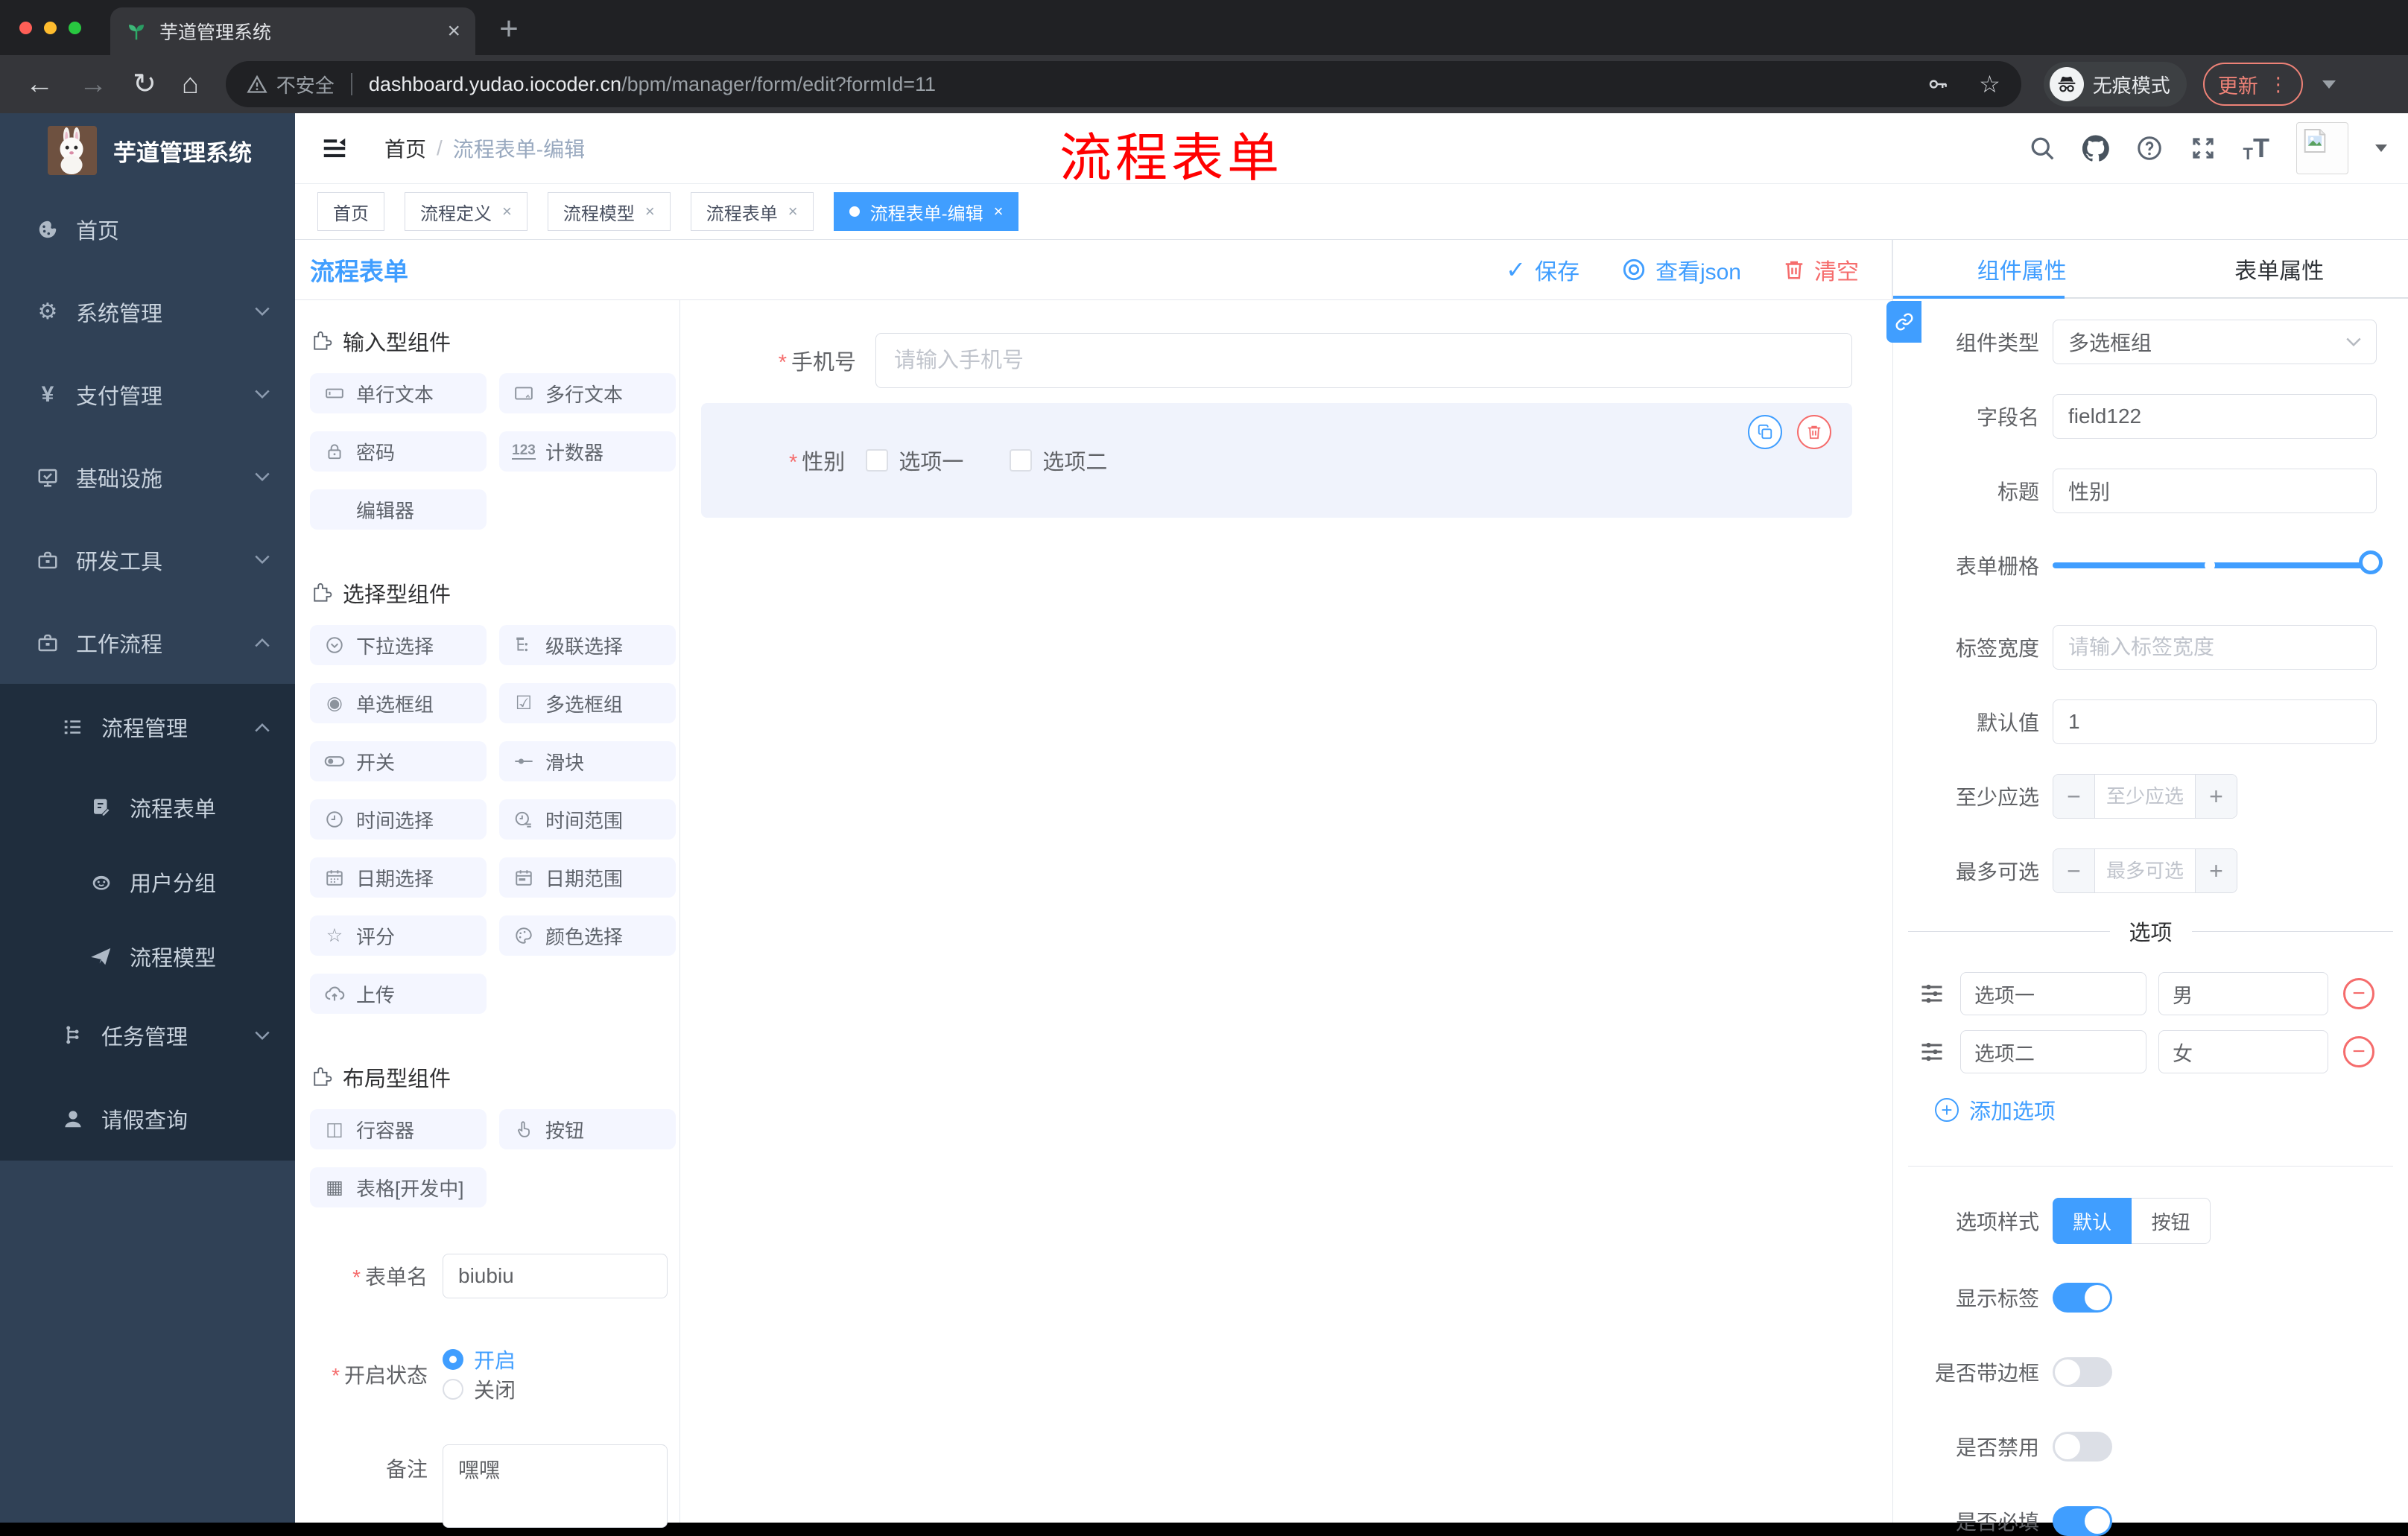  Describe the element at coordinates (587, 451) in the screenshot. I see `component-counter: 123计数器` at that location.